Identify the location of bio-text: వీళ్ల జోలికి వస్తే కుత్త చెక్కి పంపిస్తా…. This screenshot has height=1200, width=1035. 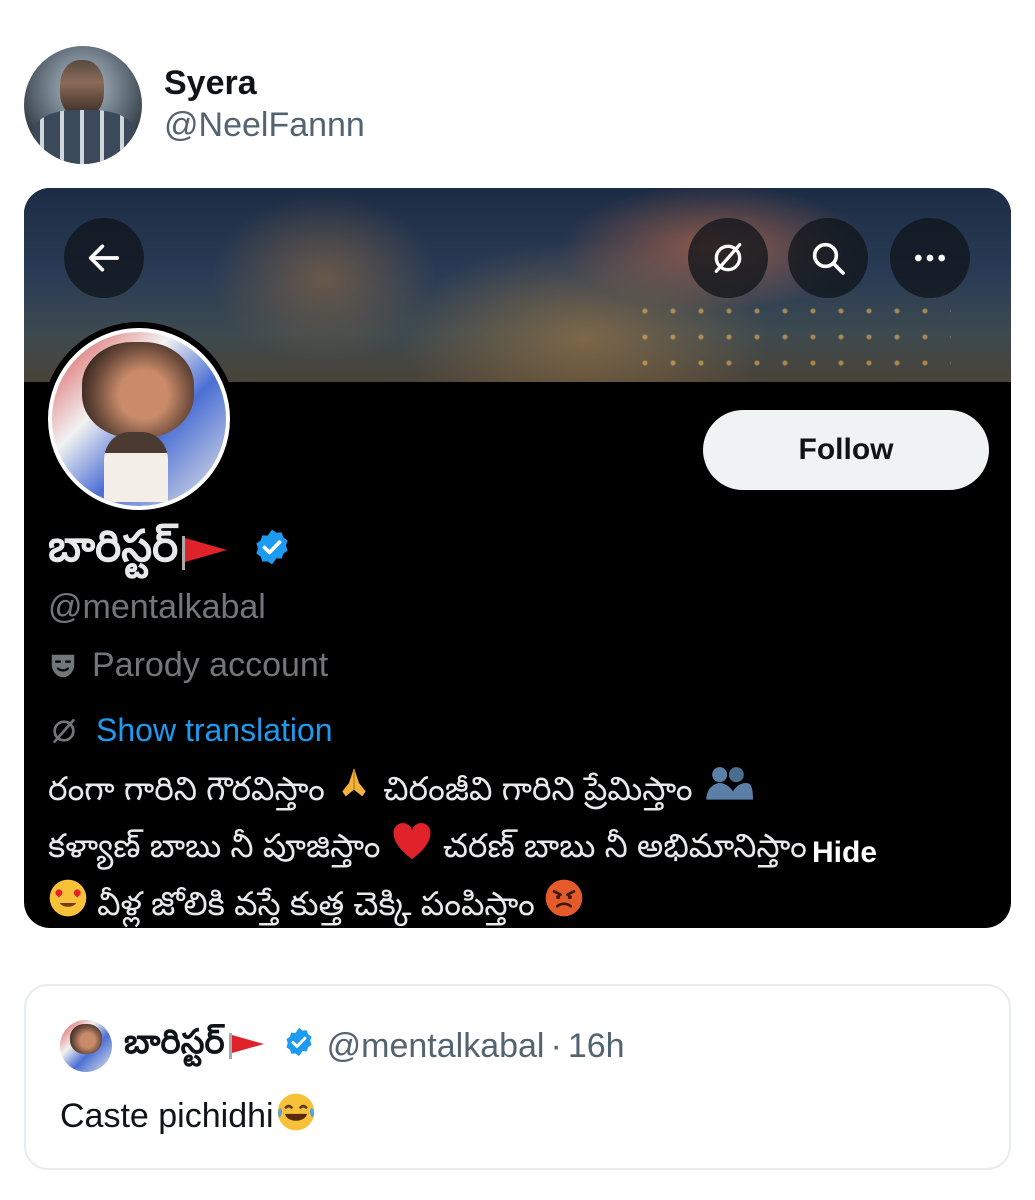
(316, 903).